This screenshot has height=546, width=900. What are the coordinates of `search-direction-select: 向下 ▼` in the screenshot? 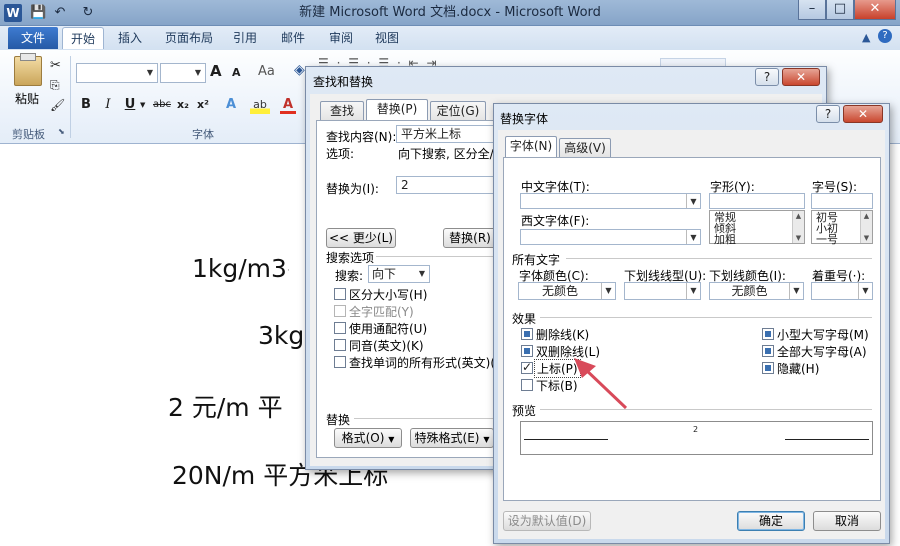 It's located at (399, 274).